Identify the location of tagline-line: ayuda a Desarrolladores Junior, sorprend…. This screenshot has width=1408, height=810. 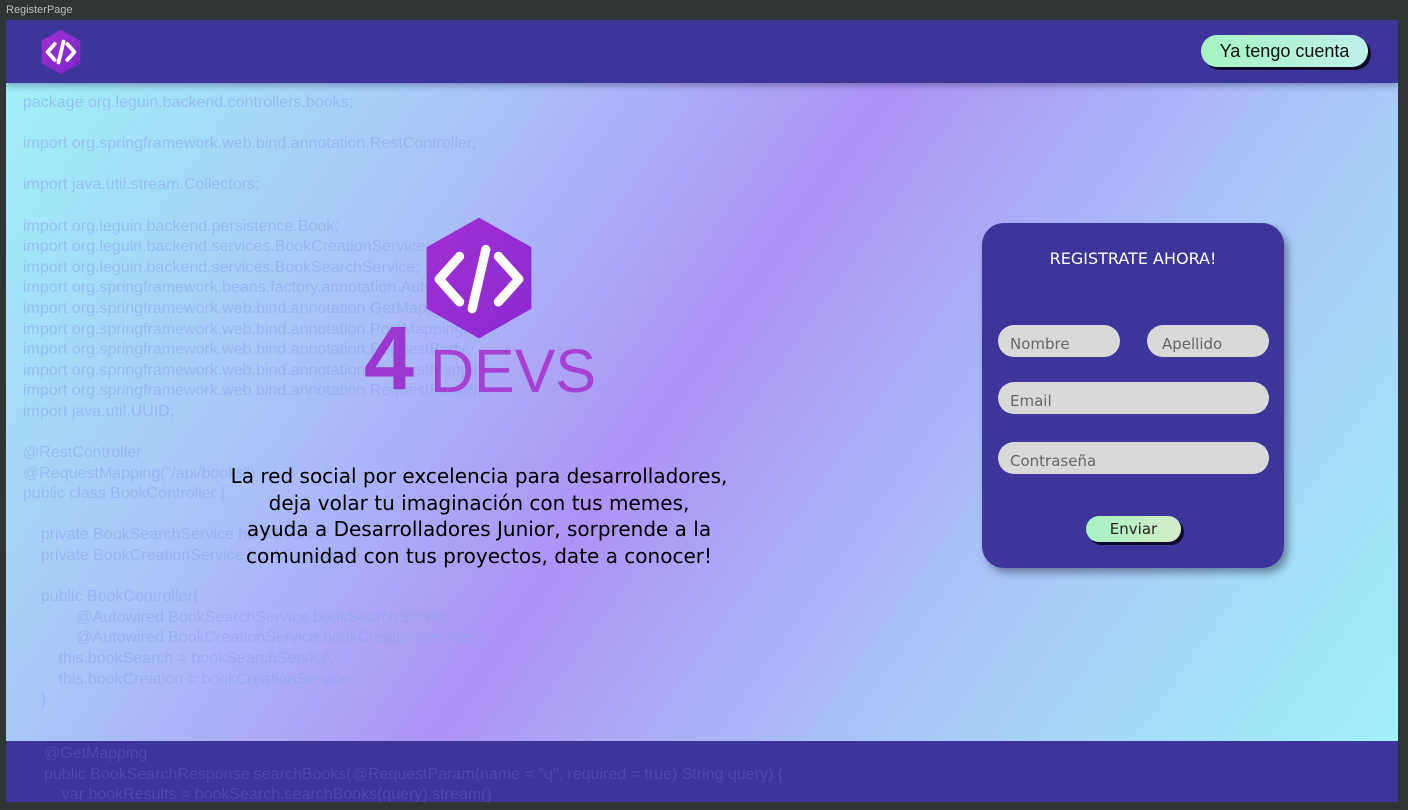
(479, 529).